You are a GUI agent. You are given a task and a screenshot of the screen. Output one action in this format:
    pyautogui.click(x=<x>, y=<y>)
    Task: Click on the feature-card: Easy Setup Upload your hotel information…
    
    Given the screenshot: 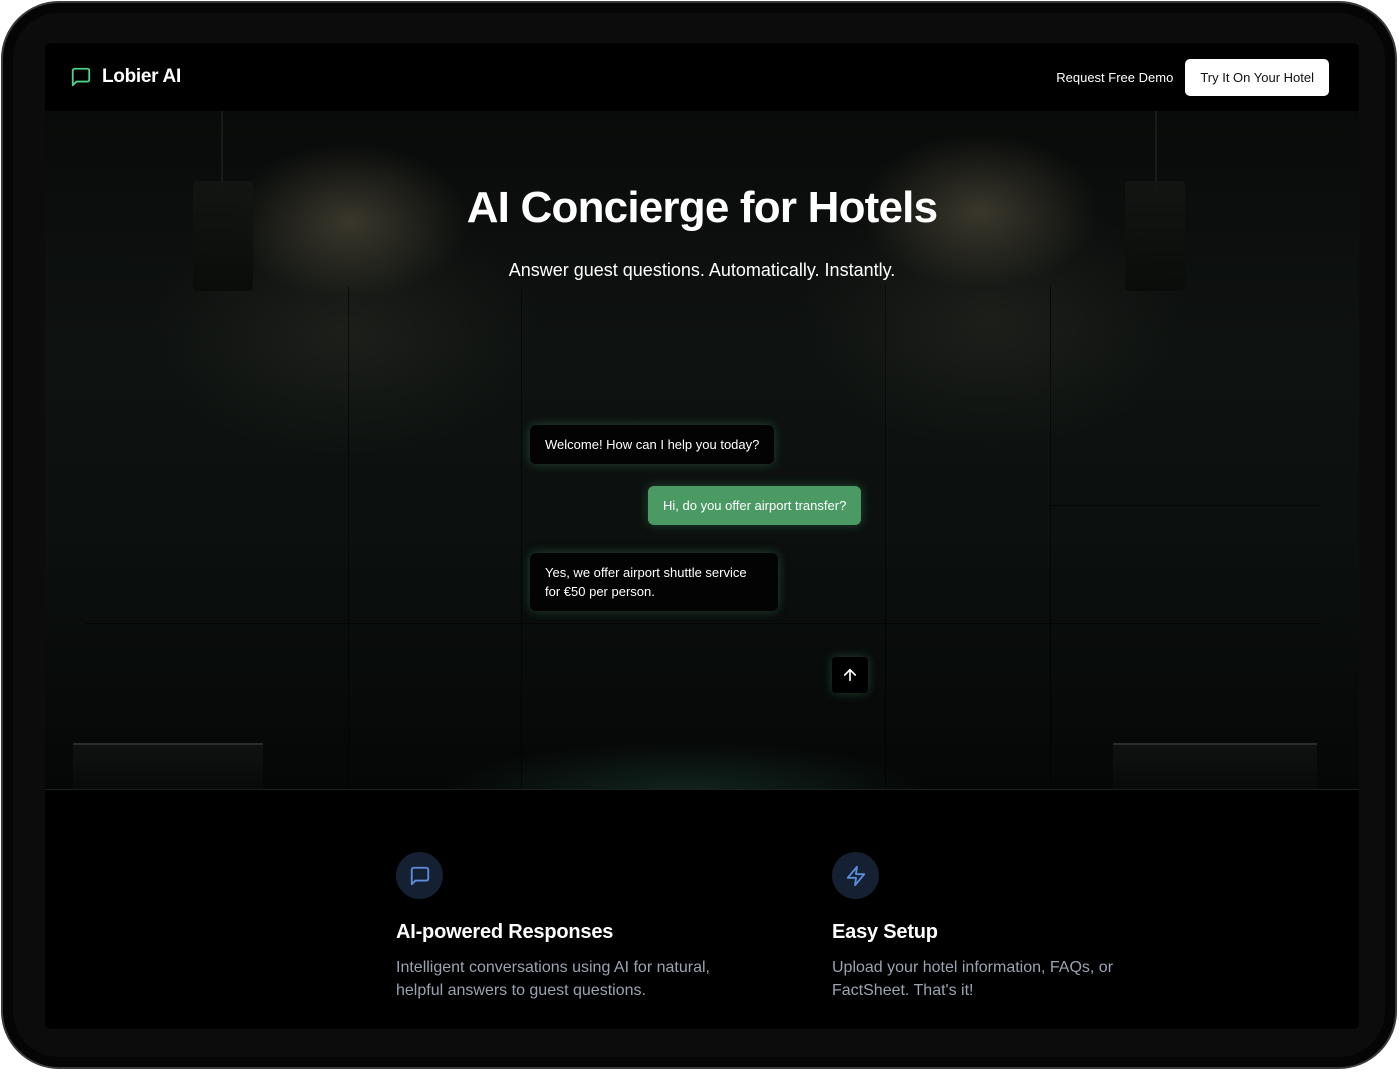 What is the action you would take?
    pyautogui.click(x=1012, y=927)
    